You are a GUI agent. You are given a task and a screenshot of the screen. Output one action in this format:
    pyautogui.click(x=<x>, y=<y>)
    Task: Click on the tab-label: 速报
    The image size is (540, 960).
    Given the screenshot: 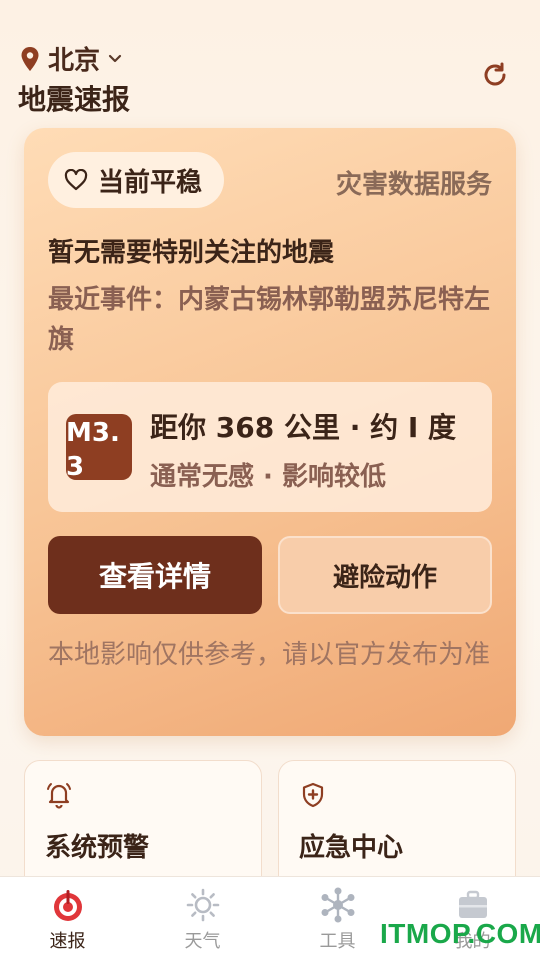 What is the action you would take?
    pyautogui.click(x=67, y=941)
    